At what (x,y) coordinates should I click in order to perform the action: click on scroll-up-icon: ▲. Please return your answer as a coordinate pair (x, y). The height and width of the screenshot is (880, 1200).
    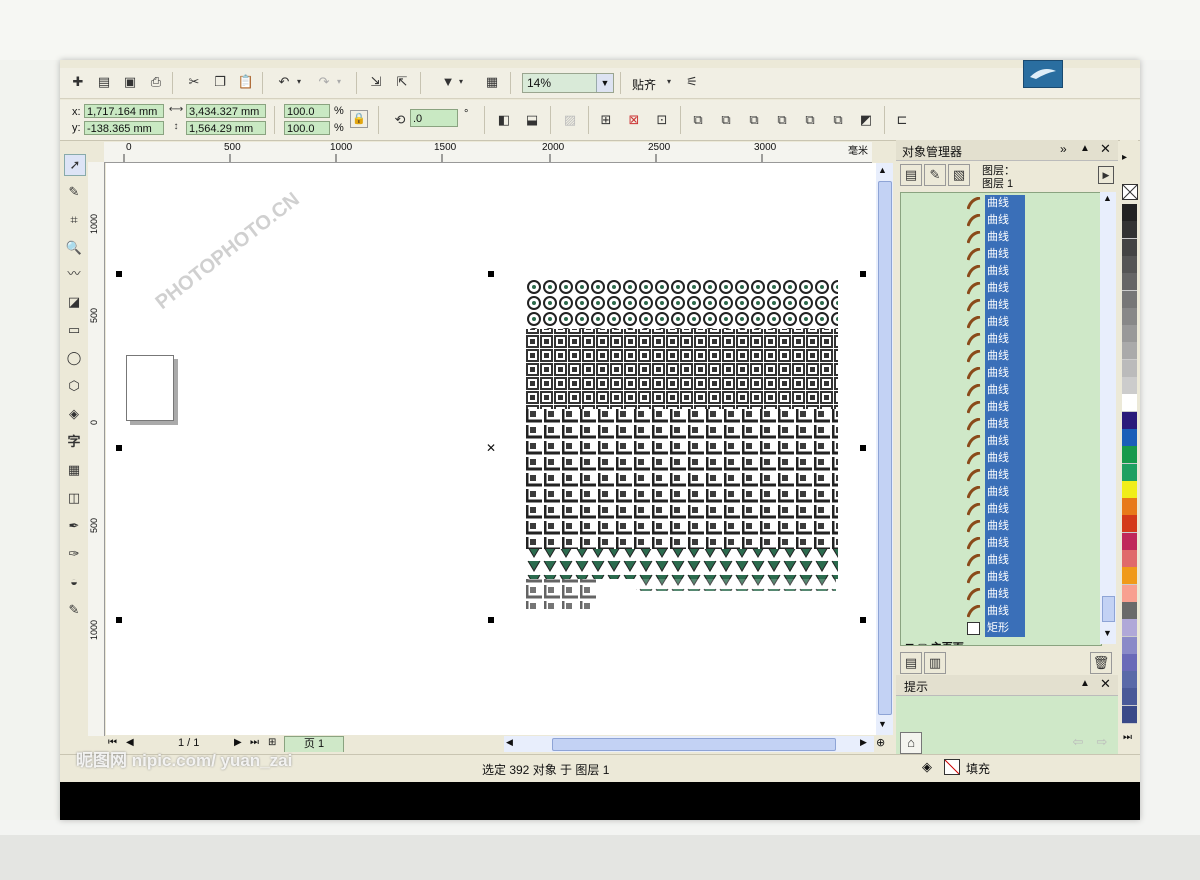
    Looking at the image, I should click on (1107, 198).